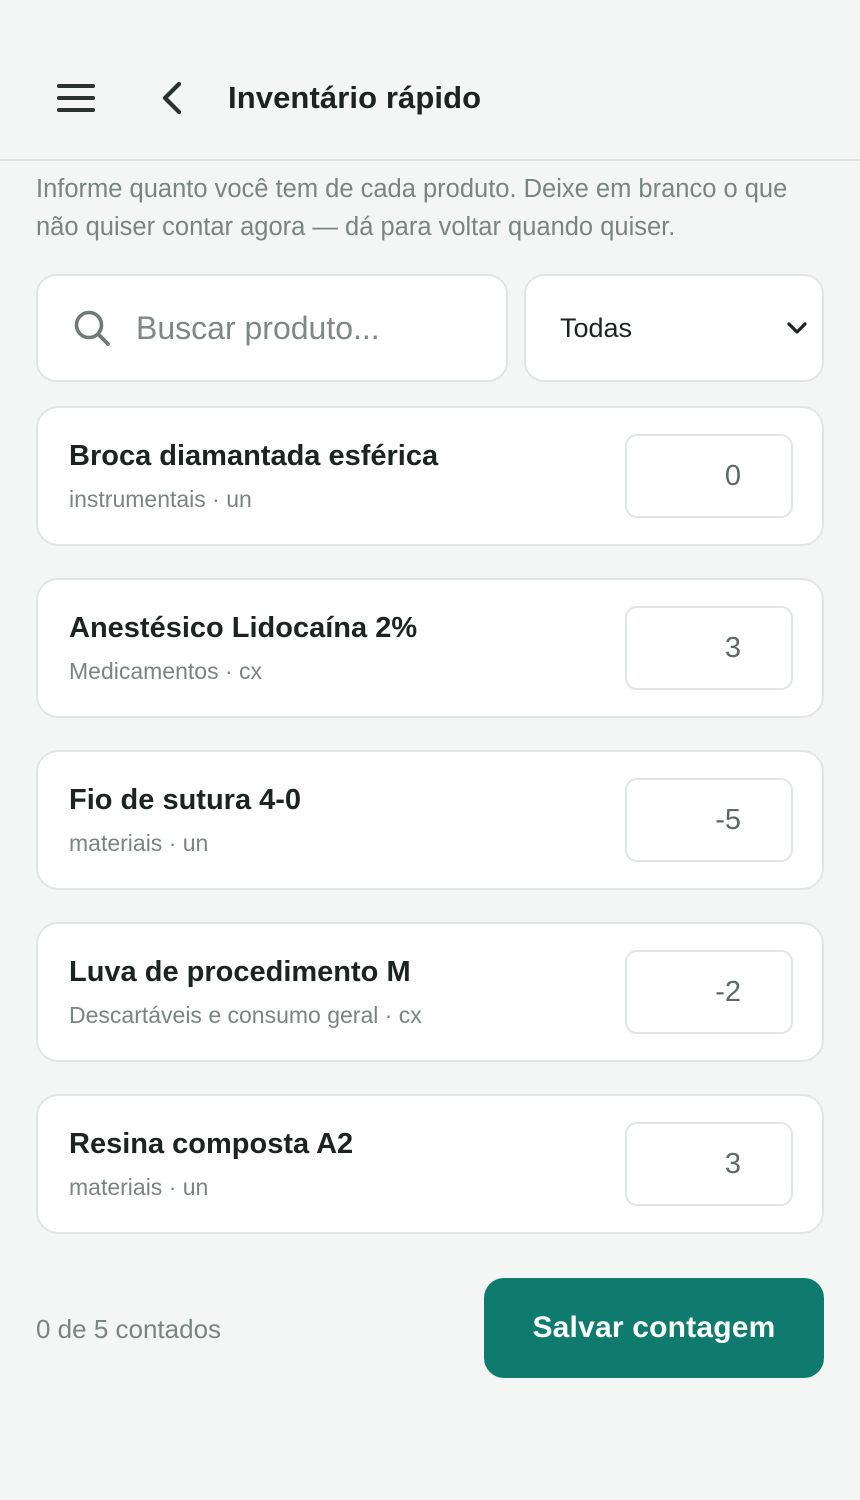 This screenshot has height=1500, width=860. What do you see at coordinates (797, 328) in the screenshot?
I see `chevron-down-icon` at bounding box center [797, 328].